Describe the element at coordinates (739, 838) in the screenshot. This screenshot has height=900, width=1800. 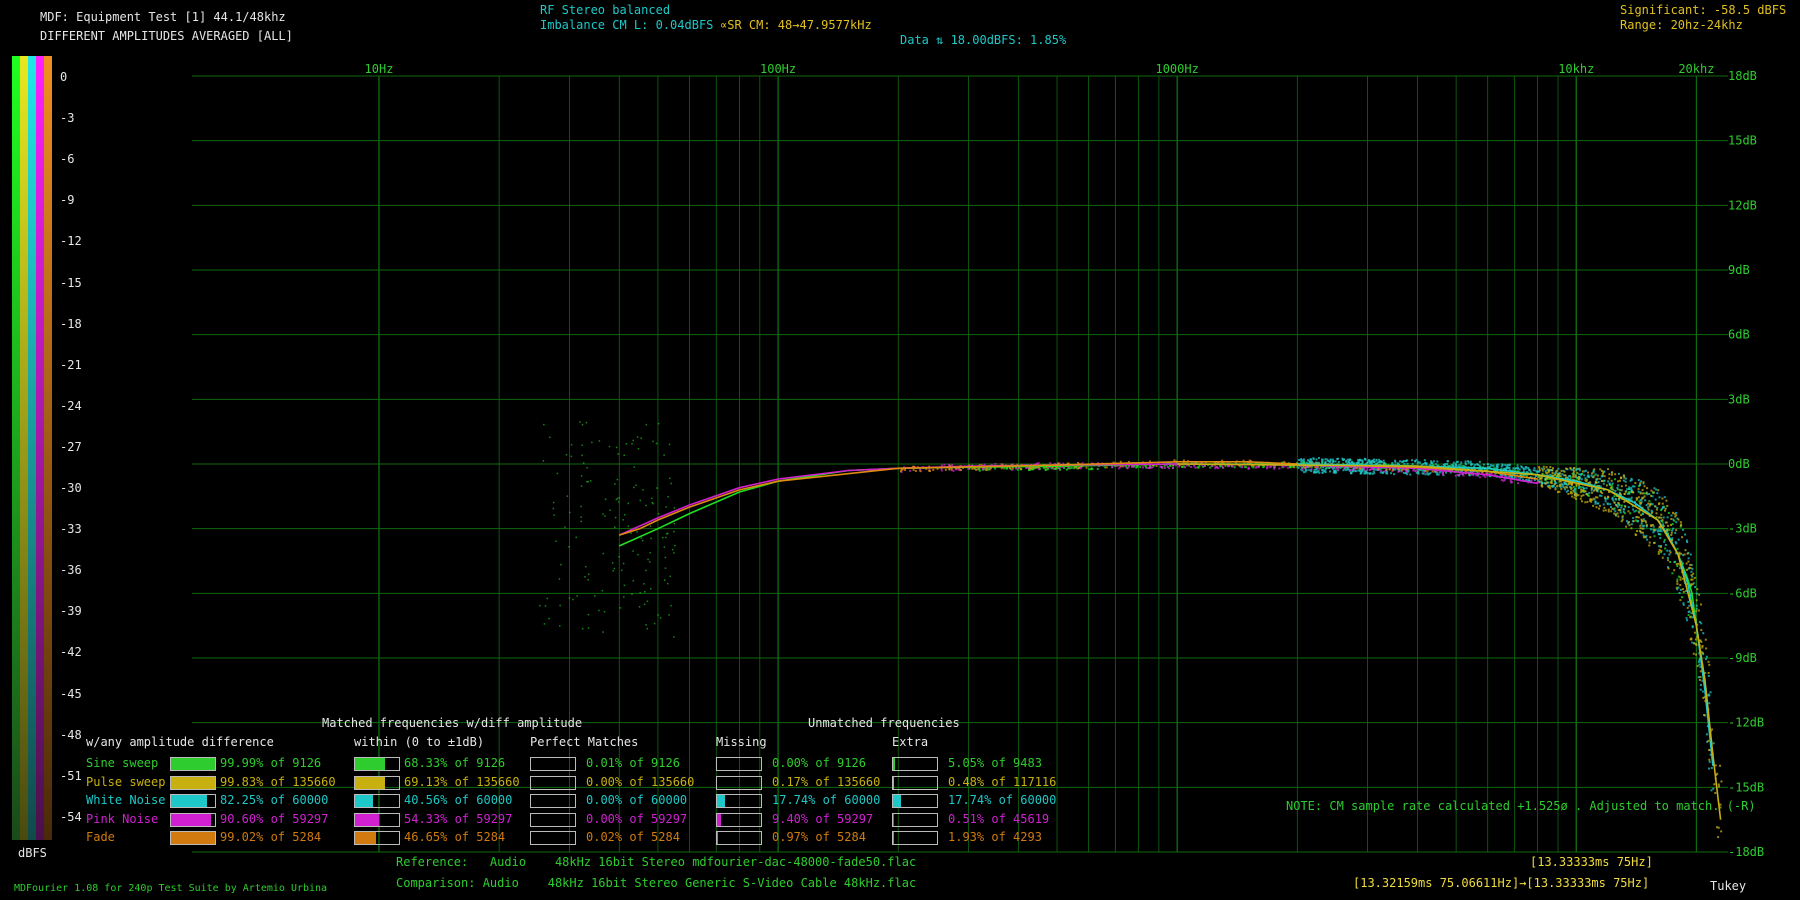
I see `stats-bar-missing` at that location.